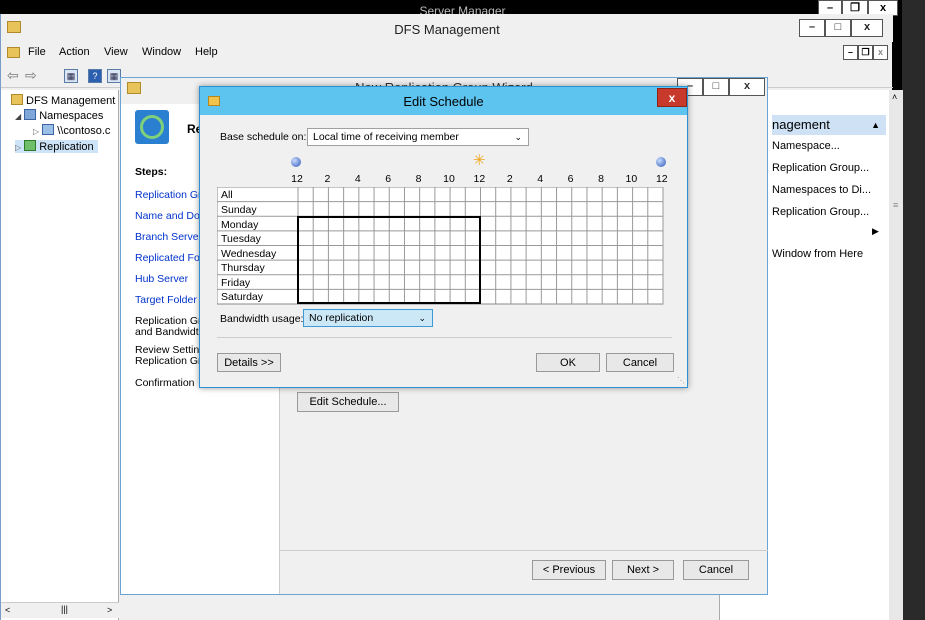  I want to click on wizard-maximize-button: □, so click(716, 87).